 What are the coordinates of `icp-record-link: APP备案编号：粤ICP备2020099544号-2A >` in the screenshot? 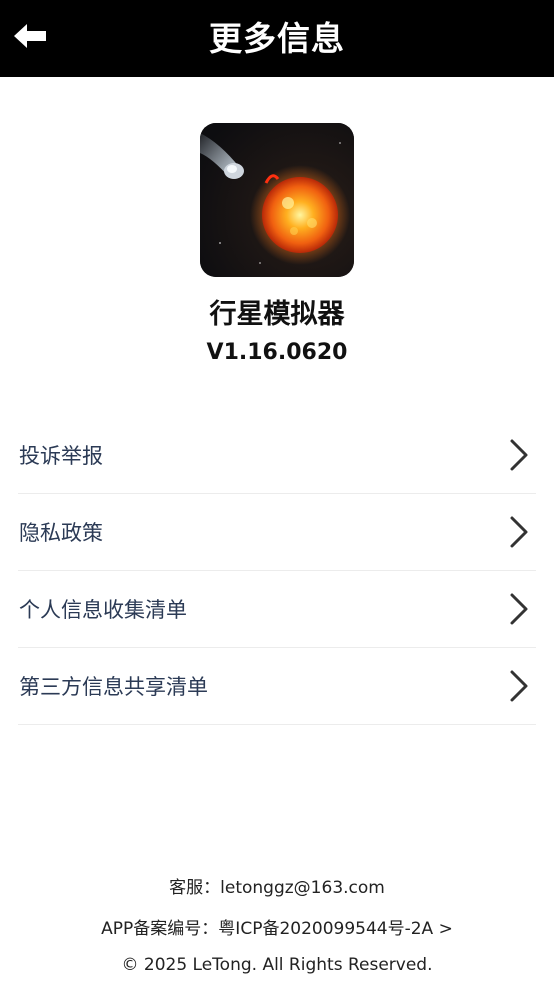 It's located at (277, 926).